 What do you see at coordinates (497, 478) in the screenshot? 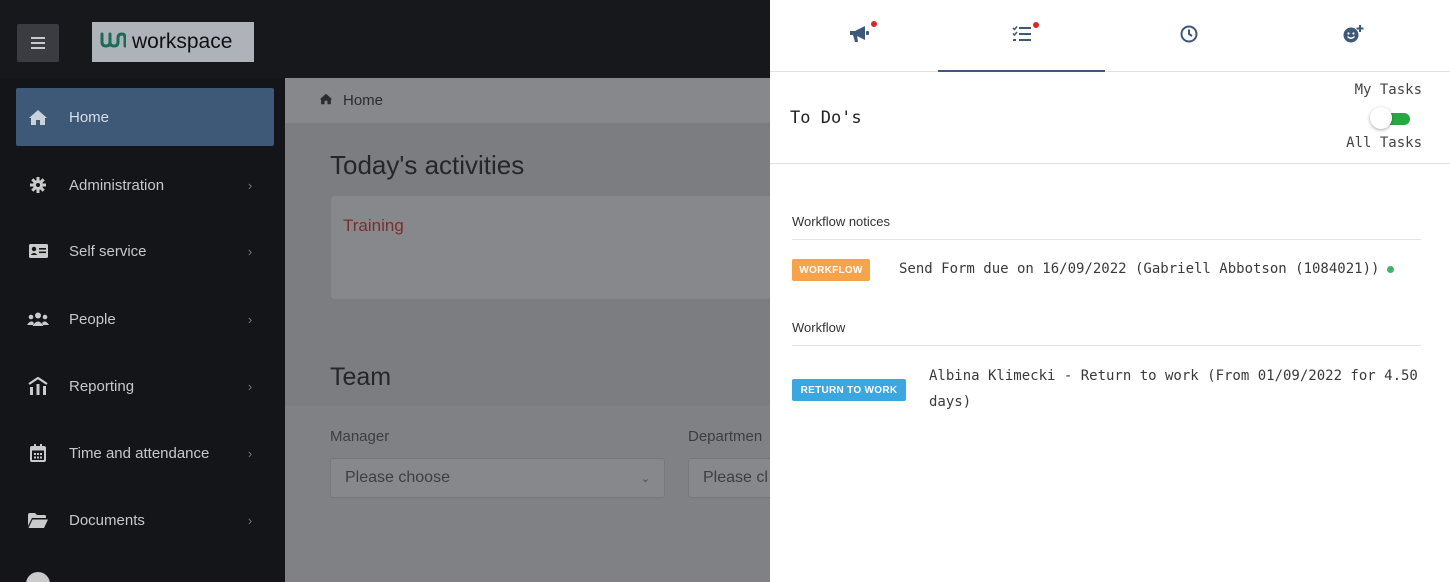
I see `manager-select: Please choose ⌄` at bounding box center [497, 478].